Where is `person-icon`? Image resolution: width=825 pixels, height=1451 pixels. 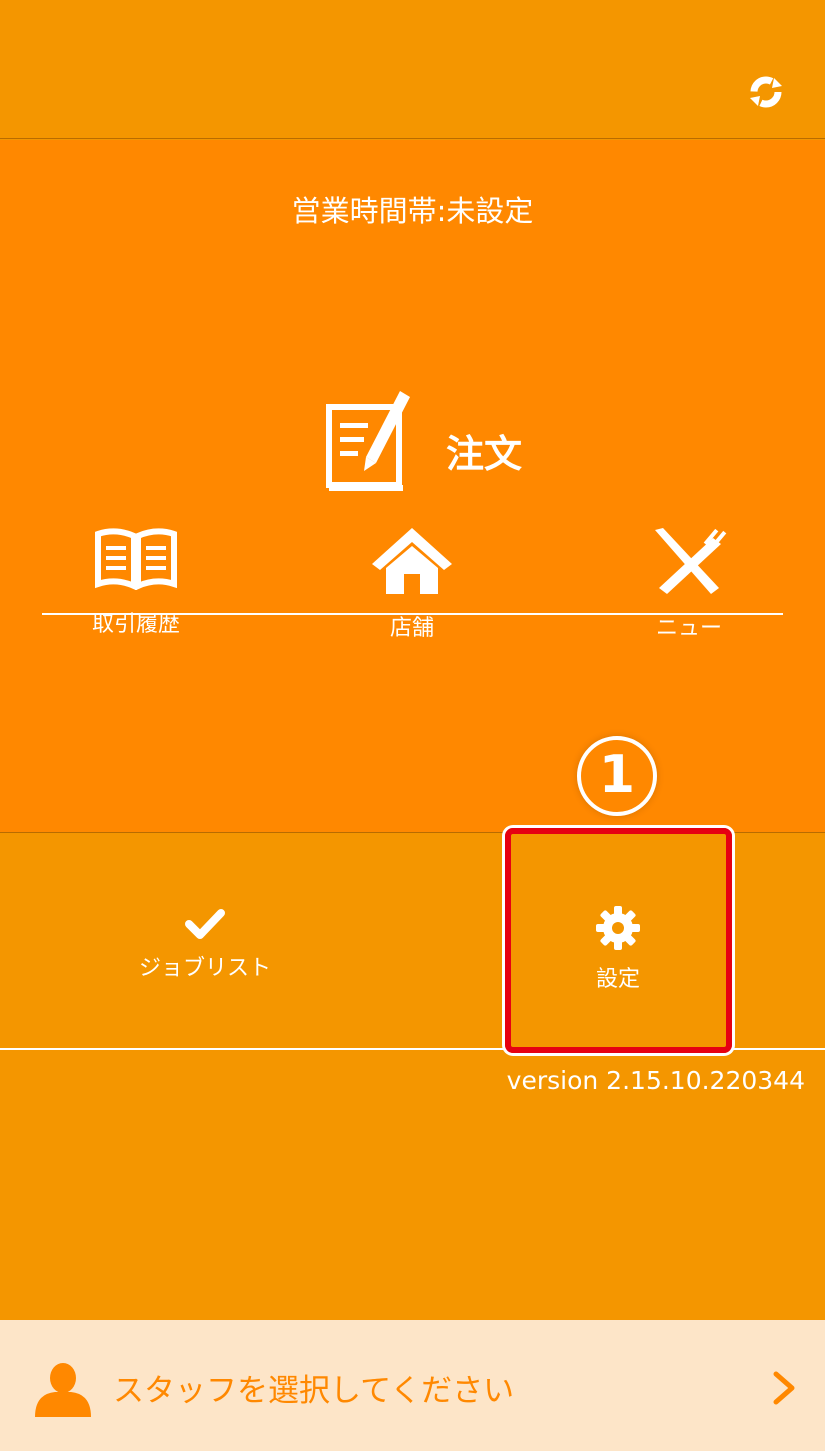
person-icon is located at coordinates (63, 1390).